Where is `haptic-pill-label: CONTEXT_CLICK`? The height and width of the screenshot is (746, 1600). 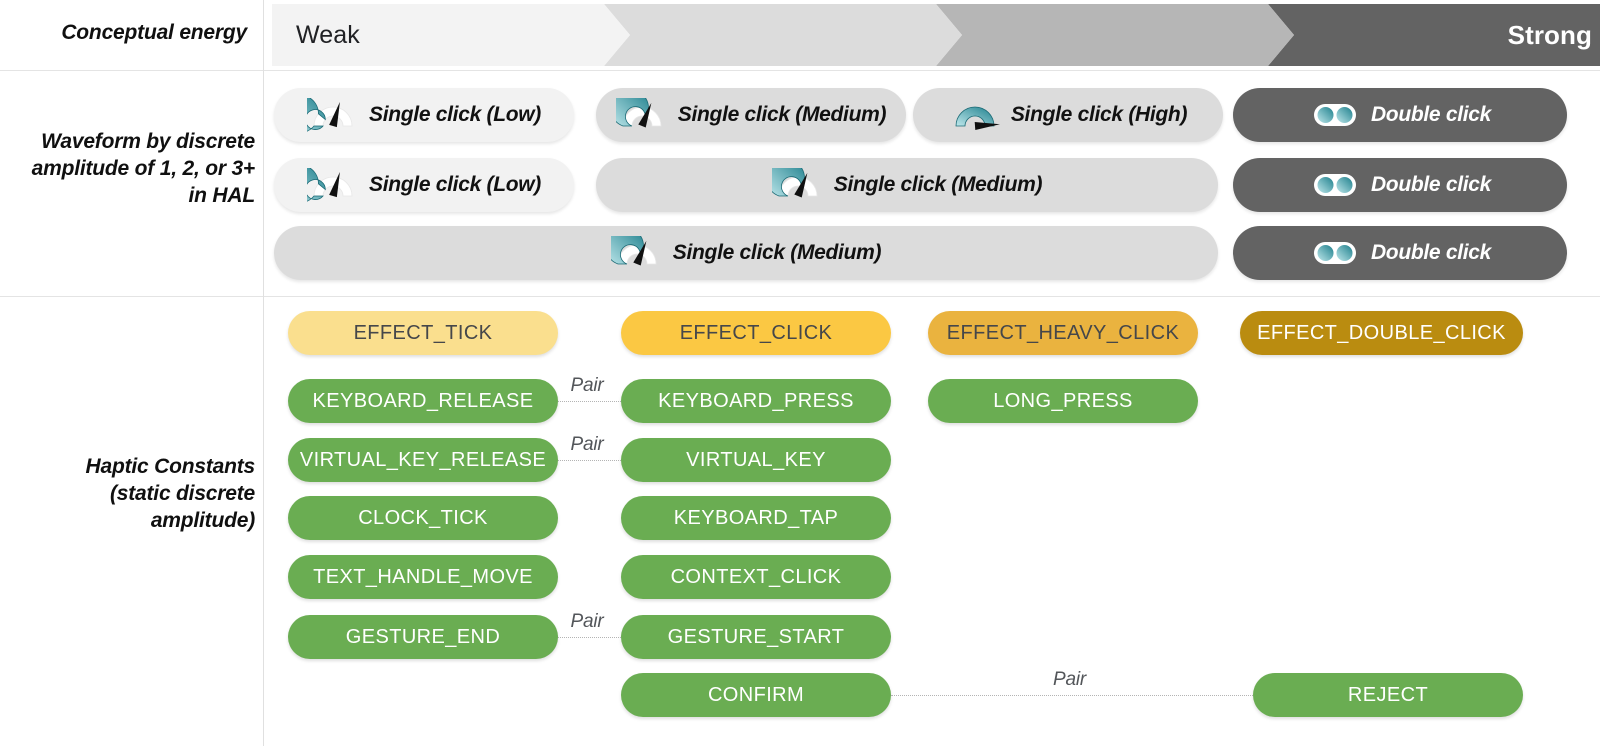
haptic-pill-label: CONTEXT_CLICK is located at coordinates (756, 576).